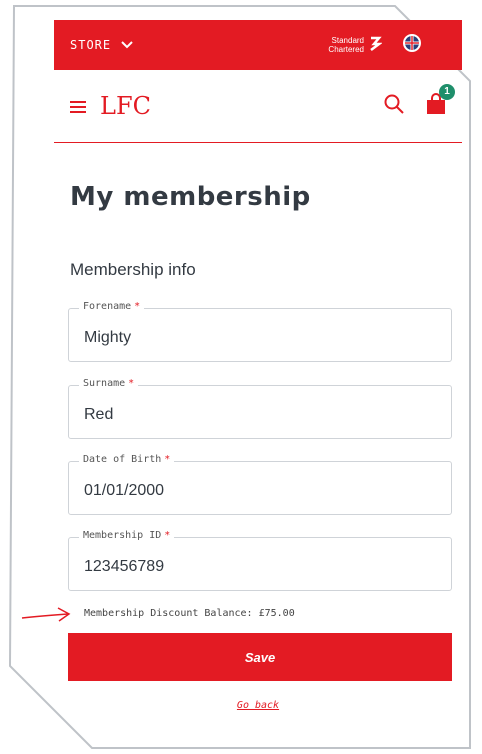 The image size is (482, 754). Describe the element at coordinates (260, 560) in the screenshot. I see `membership-id-field: Membership ID * 123456789` at that location.